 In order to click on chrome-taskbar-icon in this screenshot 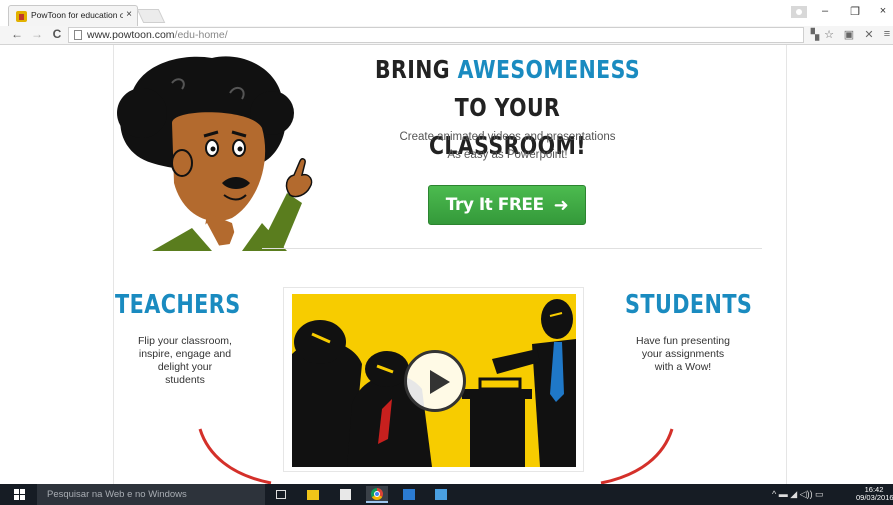, I will do `click(377, 494)`.